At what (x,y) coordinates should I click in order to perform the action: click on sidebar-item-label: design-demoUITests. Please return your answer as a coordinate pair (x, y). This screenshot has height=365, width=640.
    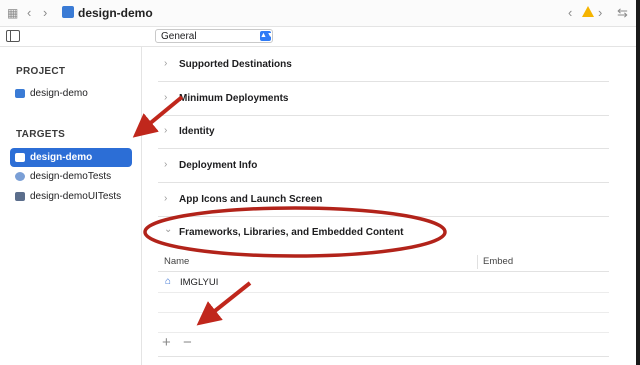
    Looking at the image, I should click on (76, 196).